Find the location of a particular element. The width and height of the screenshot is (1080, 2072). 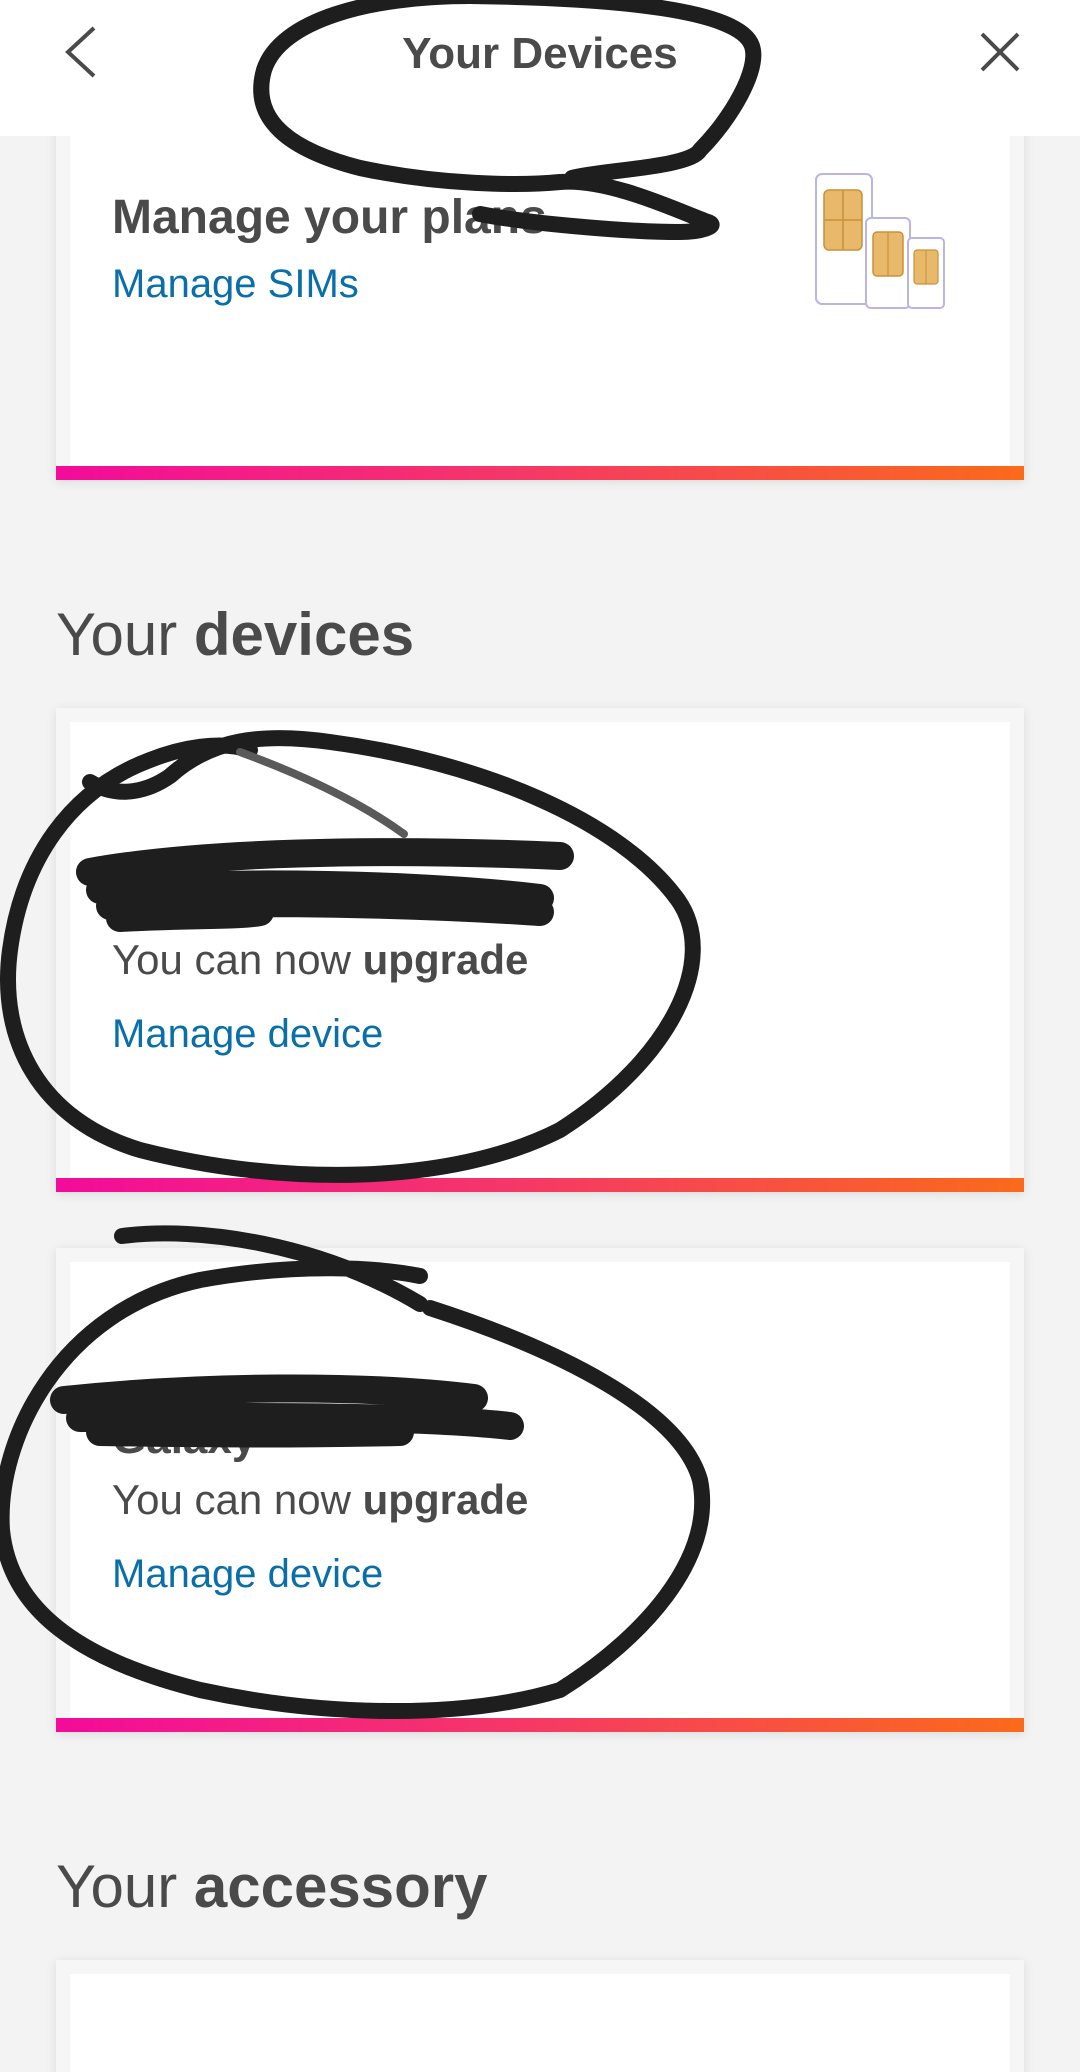

chevron-left-icon is located at coordinates (80, 54).